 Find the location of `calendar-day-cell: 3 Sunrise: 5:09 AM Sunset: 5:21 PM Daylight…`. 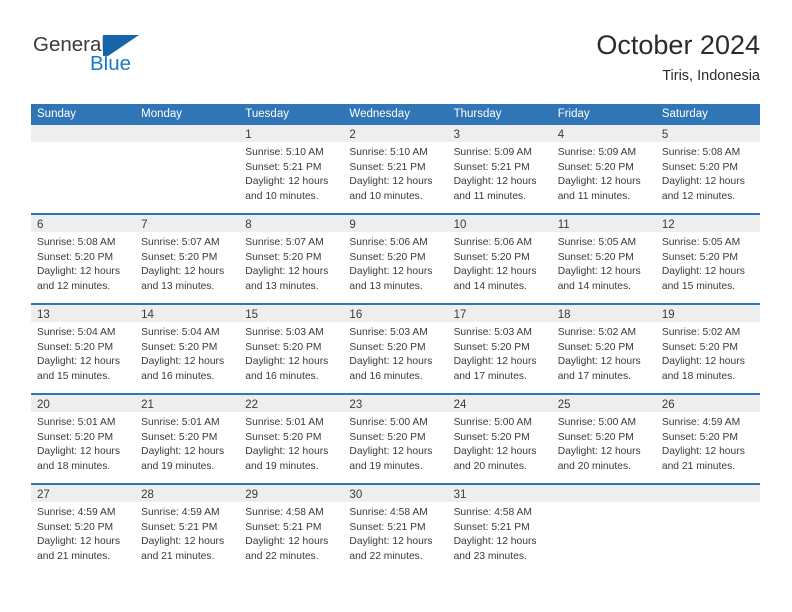

calendar-day-cell: 3 Sunrise: 5:09 AM Sunset: 5:21 PM Daylight… is located at coordinates (499, 169).